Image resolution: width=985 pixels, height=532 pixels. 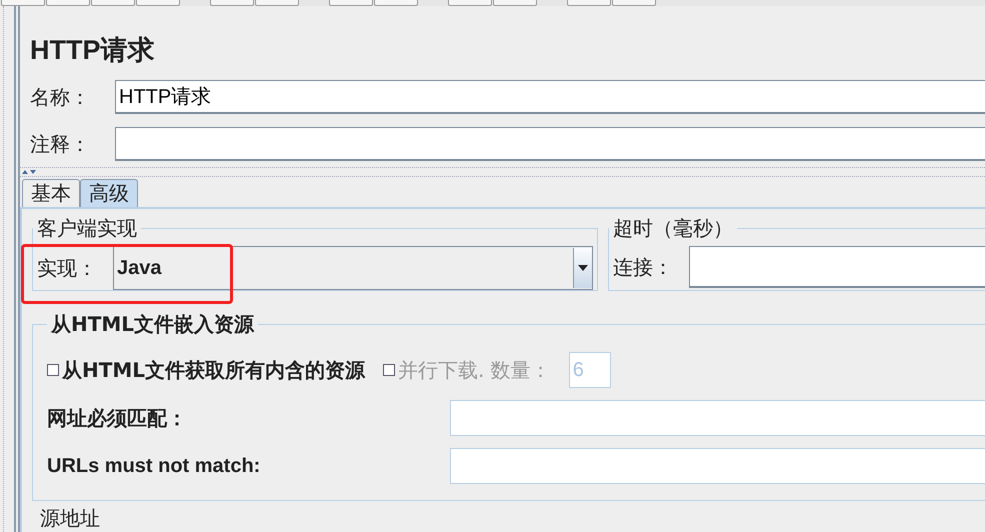 I want to click on tab: 基本, so click(x=51, y=192).